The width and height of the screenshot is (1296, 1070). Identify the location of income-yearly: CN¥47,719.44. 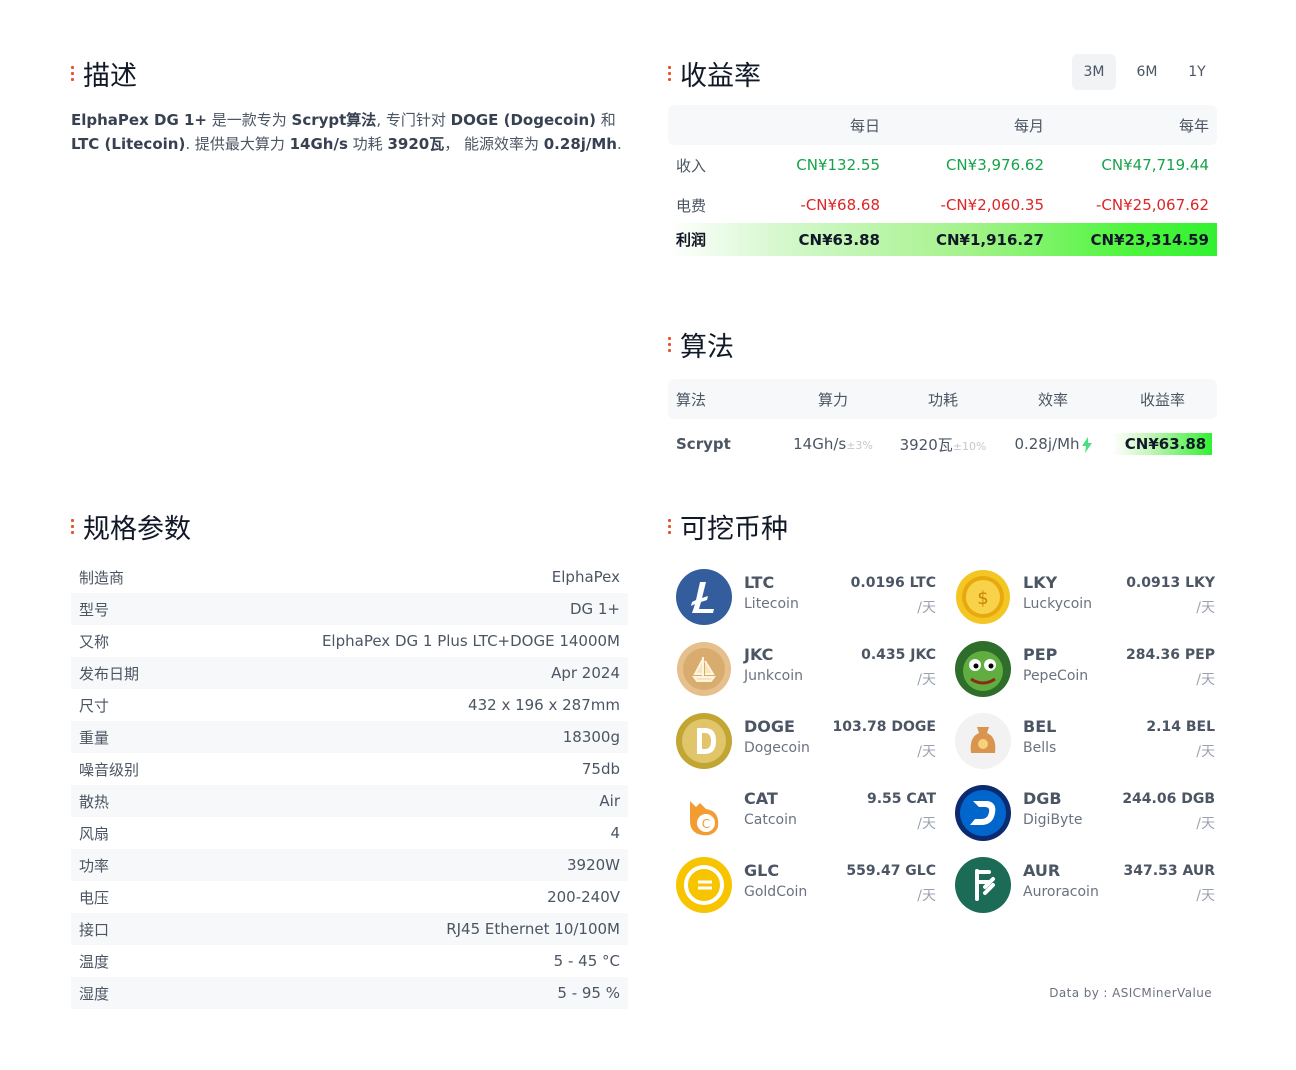
(1155, 165).